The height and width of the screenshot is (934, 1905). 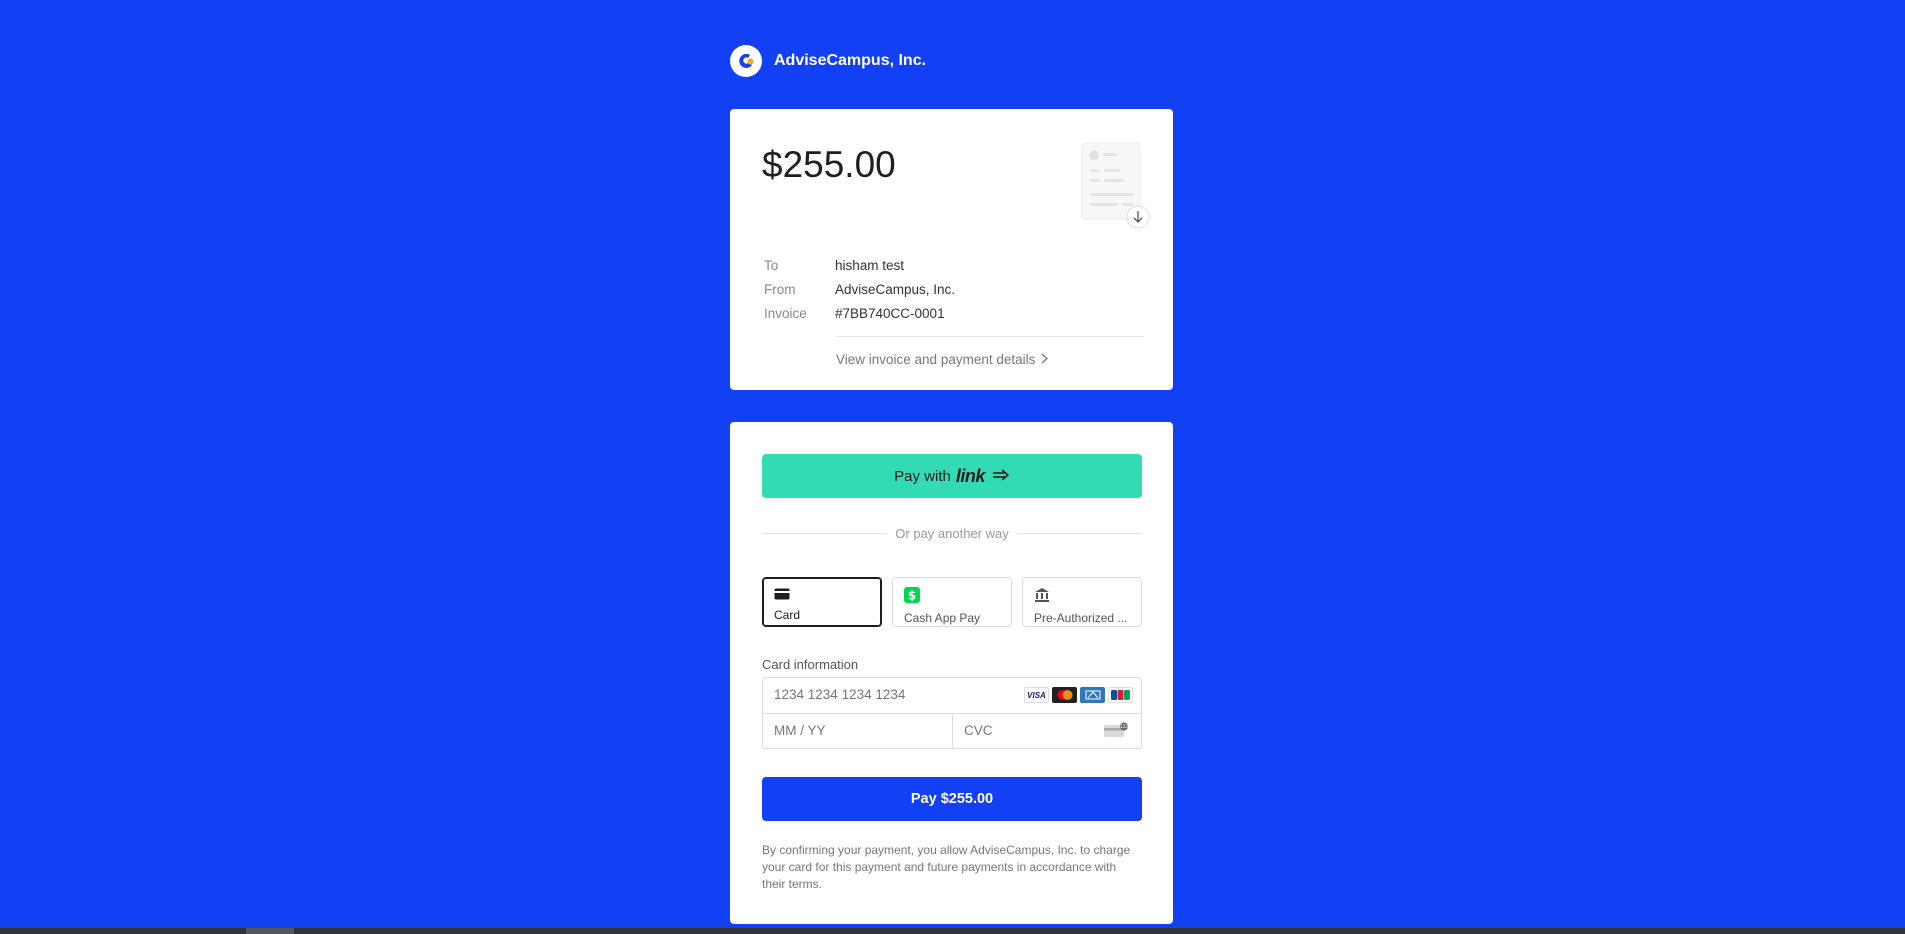 I want to click on bank-icon, so click(x=1042, y=595).